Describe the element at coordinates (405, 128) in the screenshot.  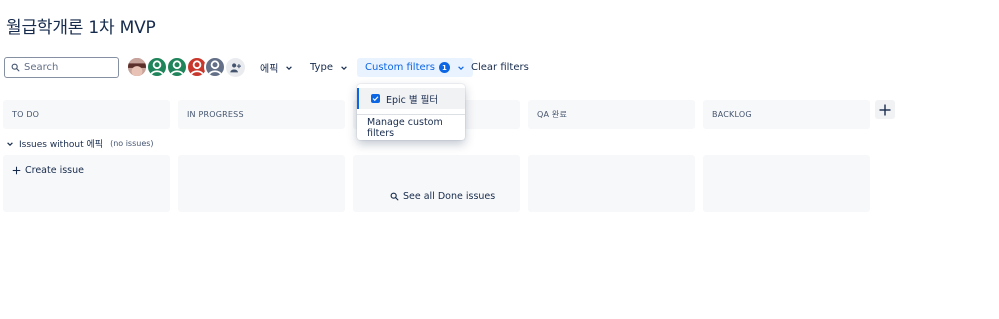
I see `manage-custom-filters-label: Manage custom filters` at that location.